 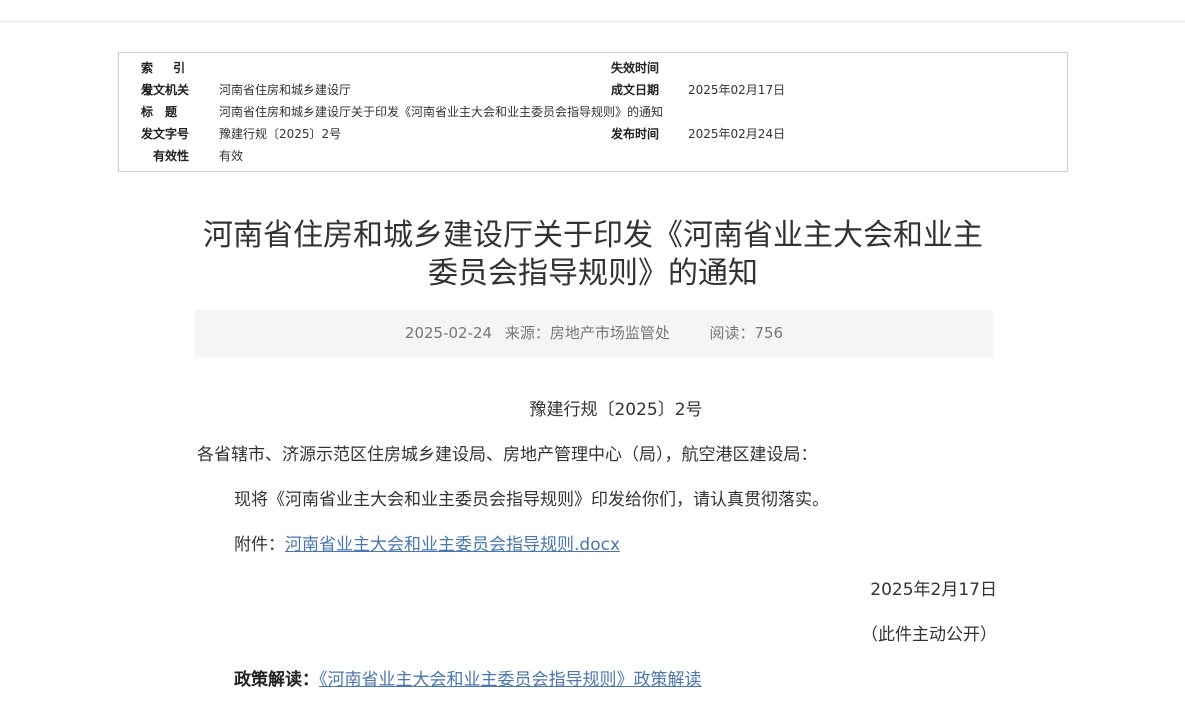 What do you see at coordinates (507, 455) in the screenshot?
I see `recipients-paragraph: 各省辖市、济源示范区住房城乡建设局、房地产管理中心（局），航空港区建设局：` at bounding box center [507, 455].